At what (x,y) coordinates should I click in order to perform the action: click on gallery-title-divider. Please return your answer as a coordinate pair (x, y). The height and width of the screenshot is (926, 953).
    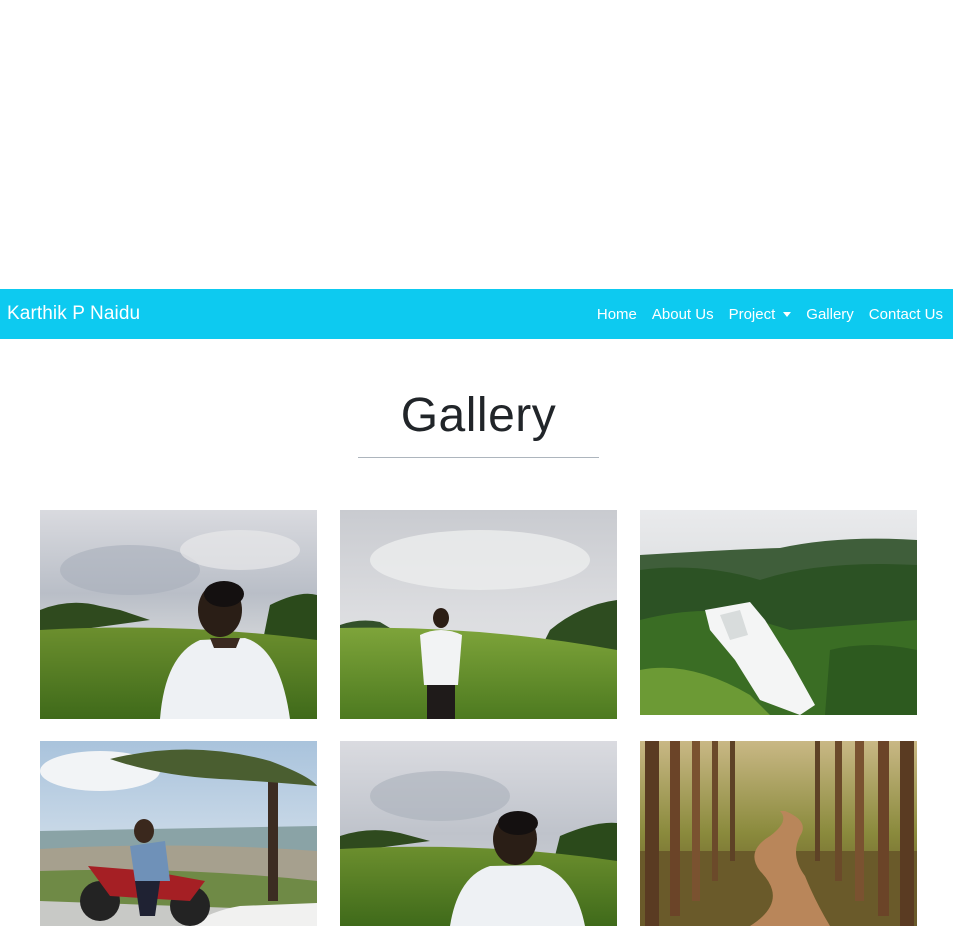
    Looking at the image, I should click on (478, 457).